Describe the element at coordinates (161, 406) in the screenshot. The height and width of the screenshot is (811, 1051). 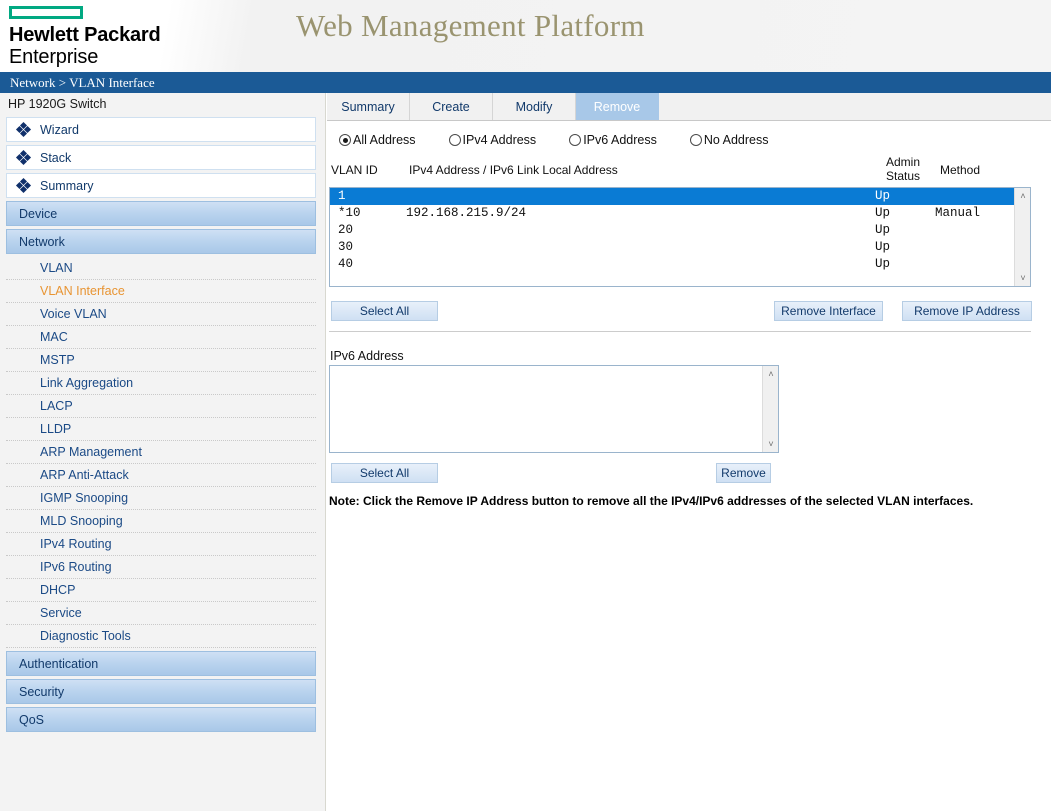
I see `sidebar-item-lacp: LACP` at that location.